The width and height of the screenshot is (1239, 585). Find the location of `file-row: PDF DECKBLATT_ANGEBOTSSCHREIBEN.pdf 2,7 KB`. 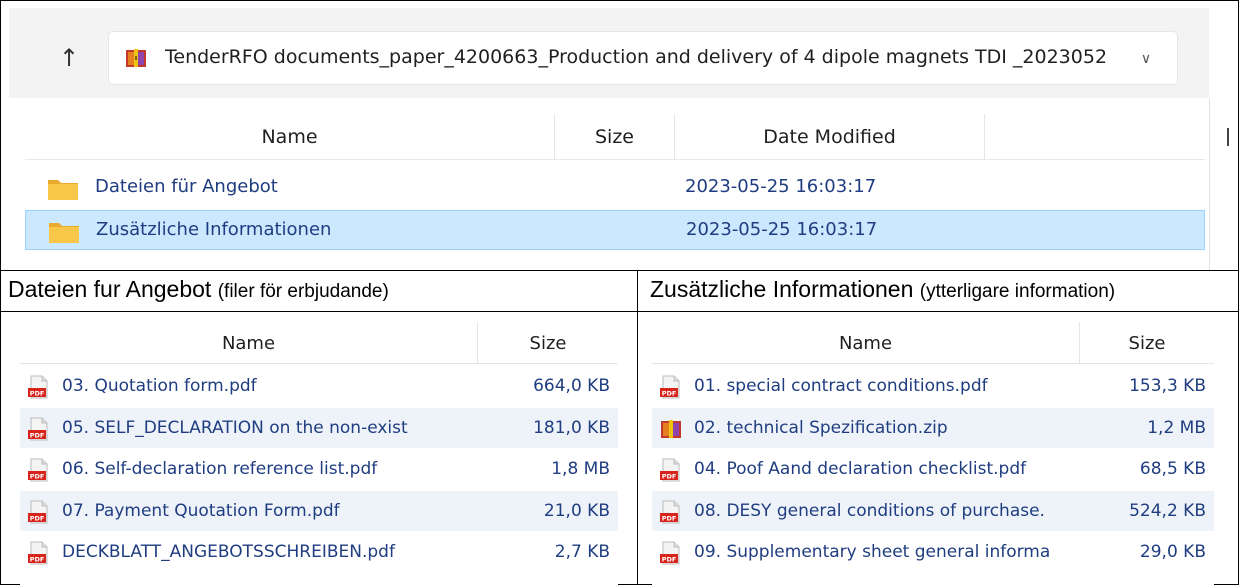

file-row: PDF DECKBLATT_ANGEBOTSSCHREIBEN.pdf 2,7 KB is located at coordinates (319, 552).